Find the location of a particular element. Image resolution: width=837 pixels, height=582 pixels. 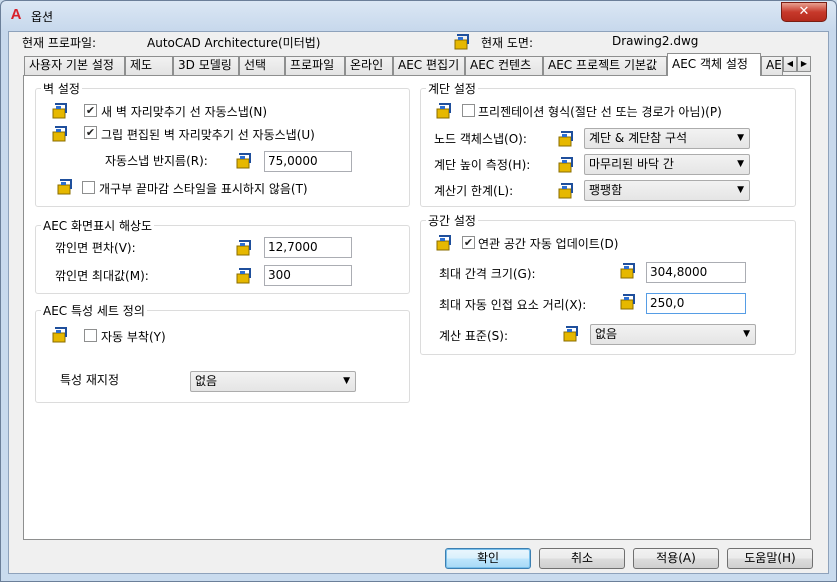

tab-profiles: 프로파일 is located at coordinates (315, 65).